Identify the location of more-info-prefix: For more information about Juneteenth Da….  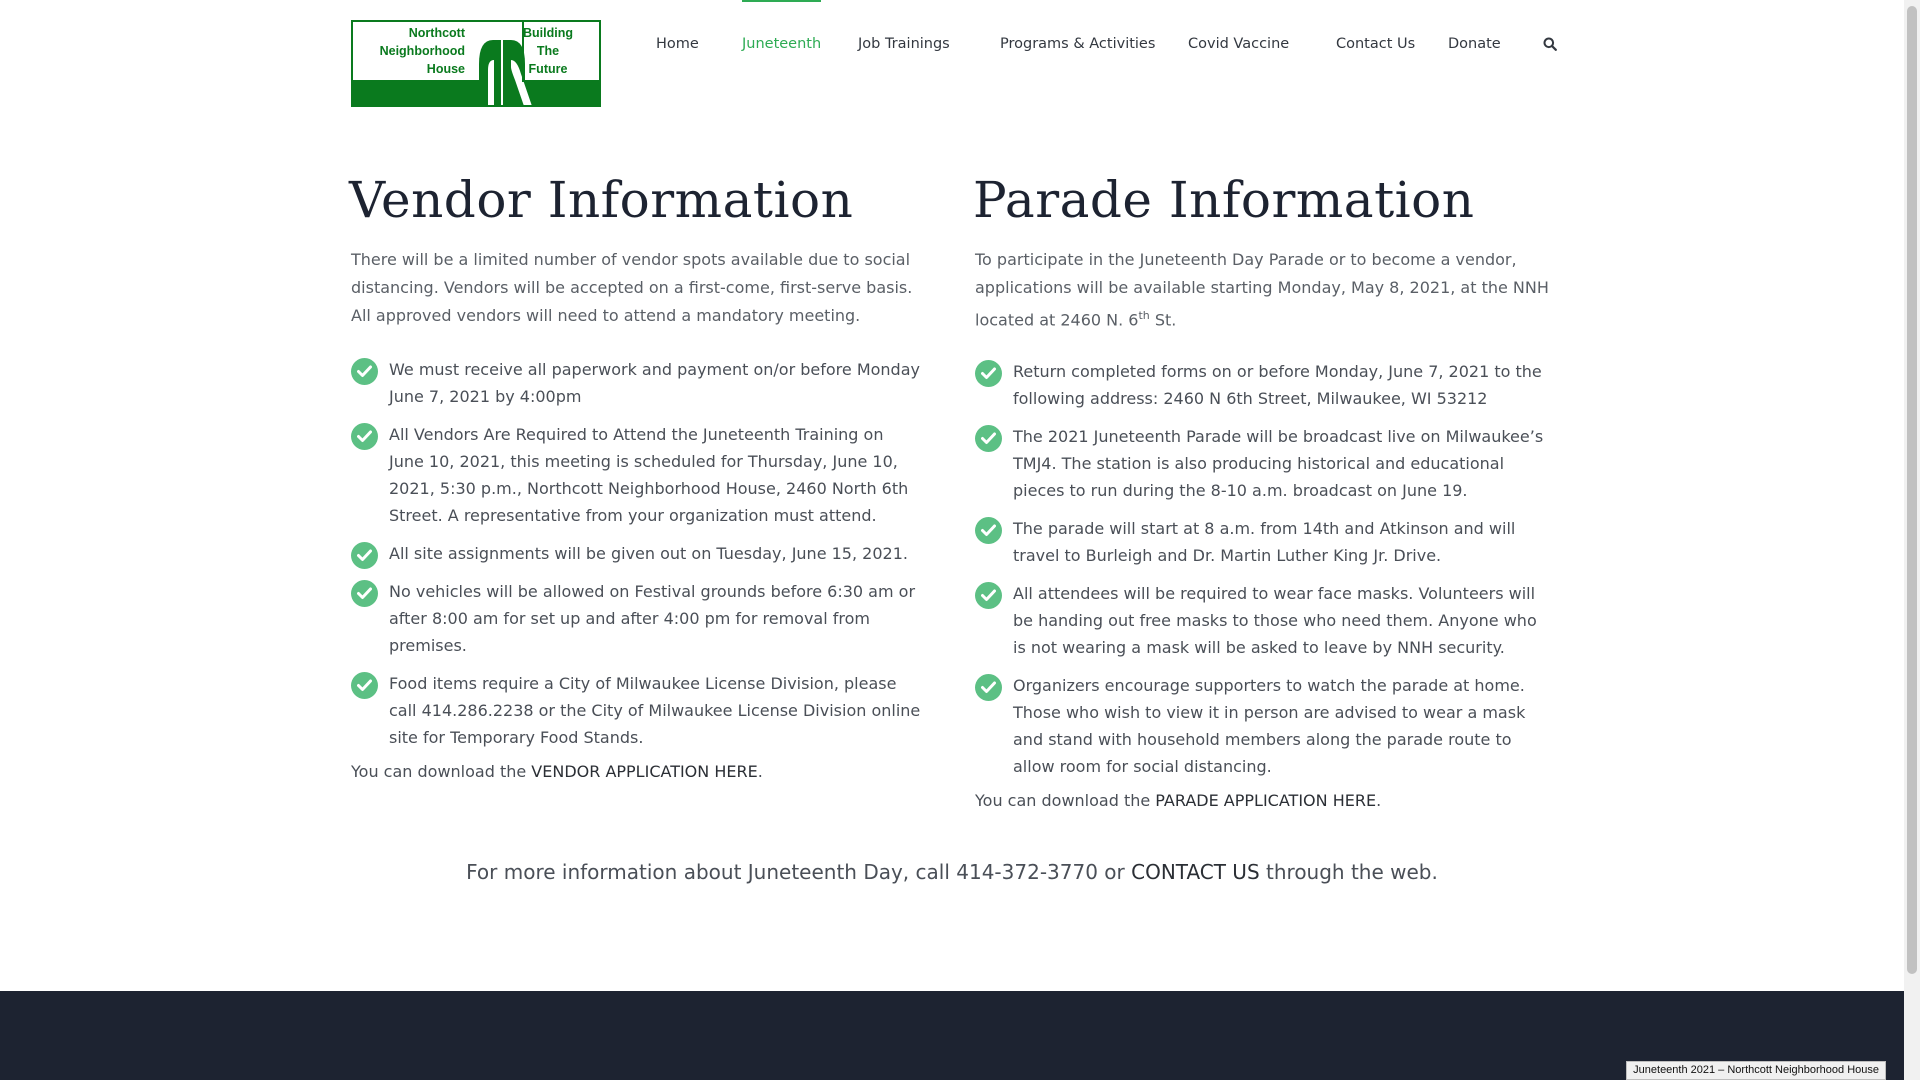
(799, 872).